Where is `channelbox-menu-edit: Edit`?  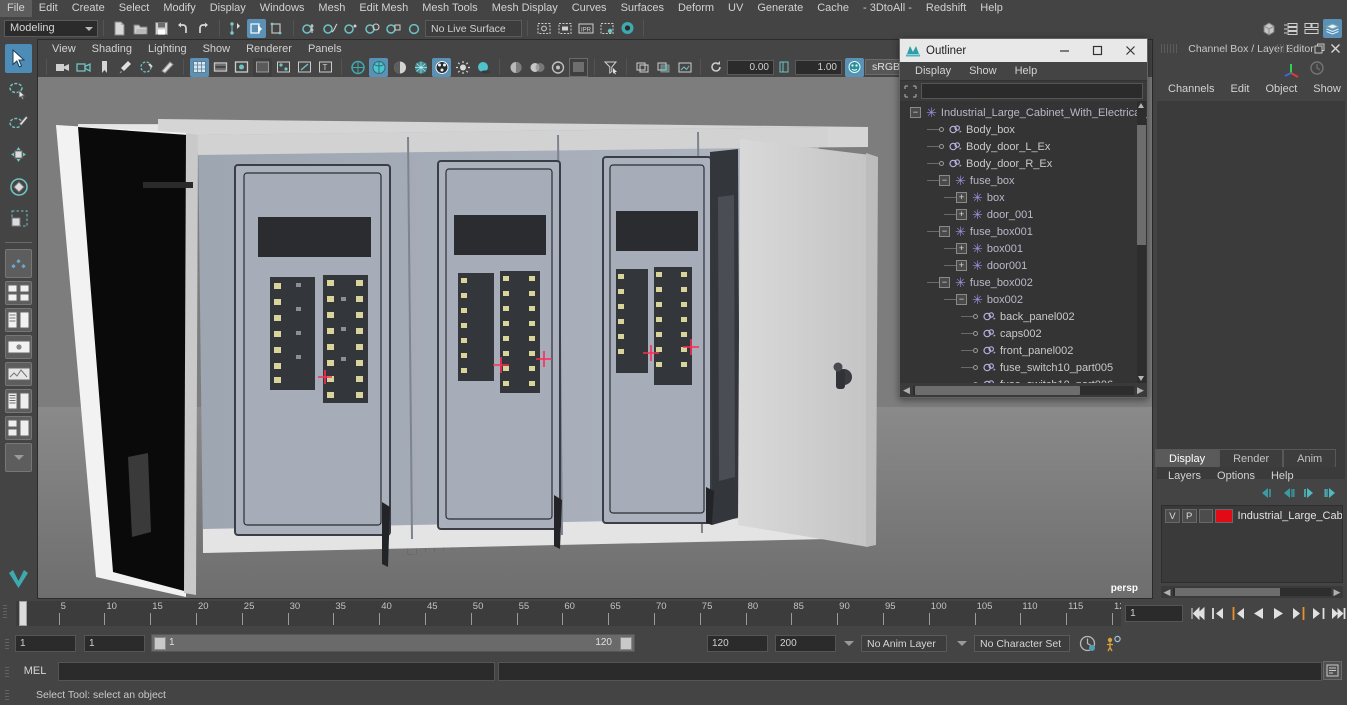 channelbox-menu-edit: Edit is located at coordinates (1239, 89).